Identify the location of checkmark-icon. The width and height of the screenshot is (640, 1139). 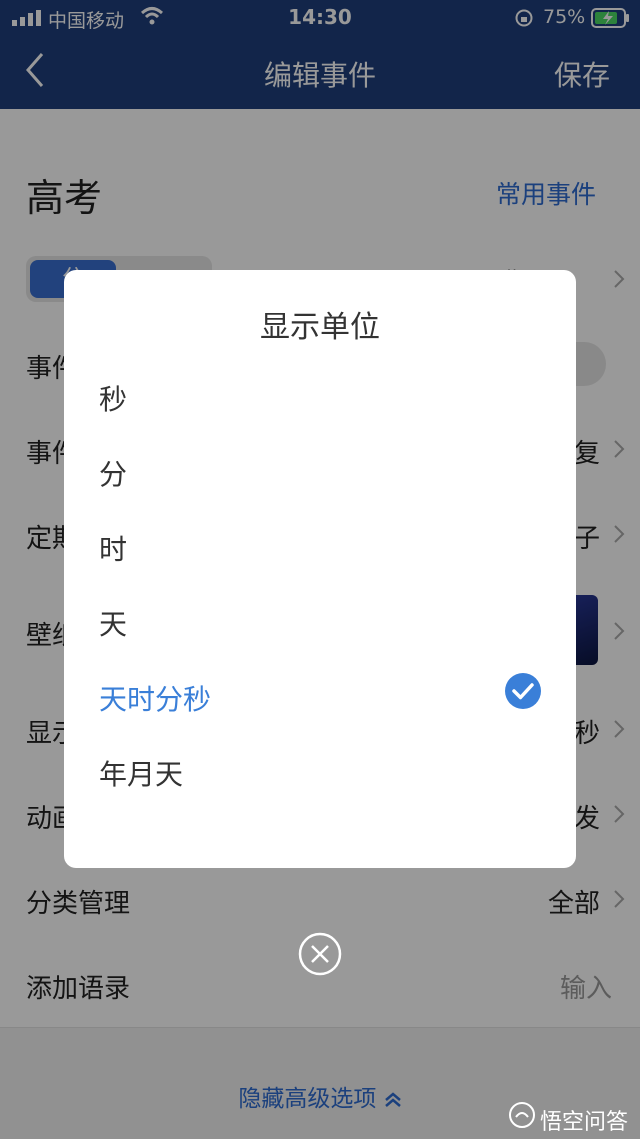
(523, 691).